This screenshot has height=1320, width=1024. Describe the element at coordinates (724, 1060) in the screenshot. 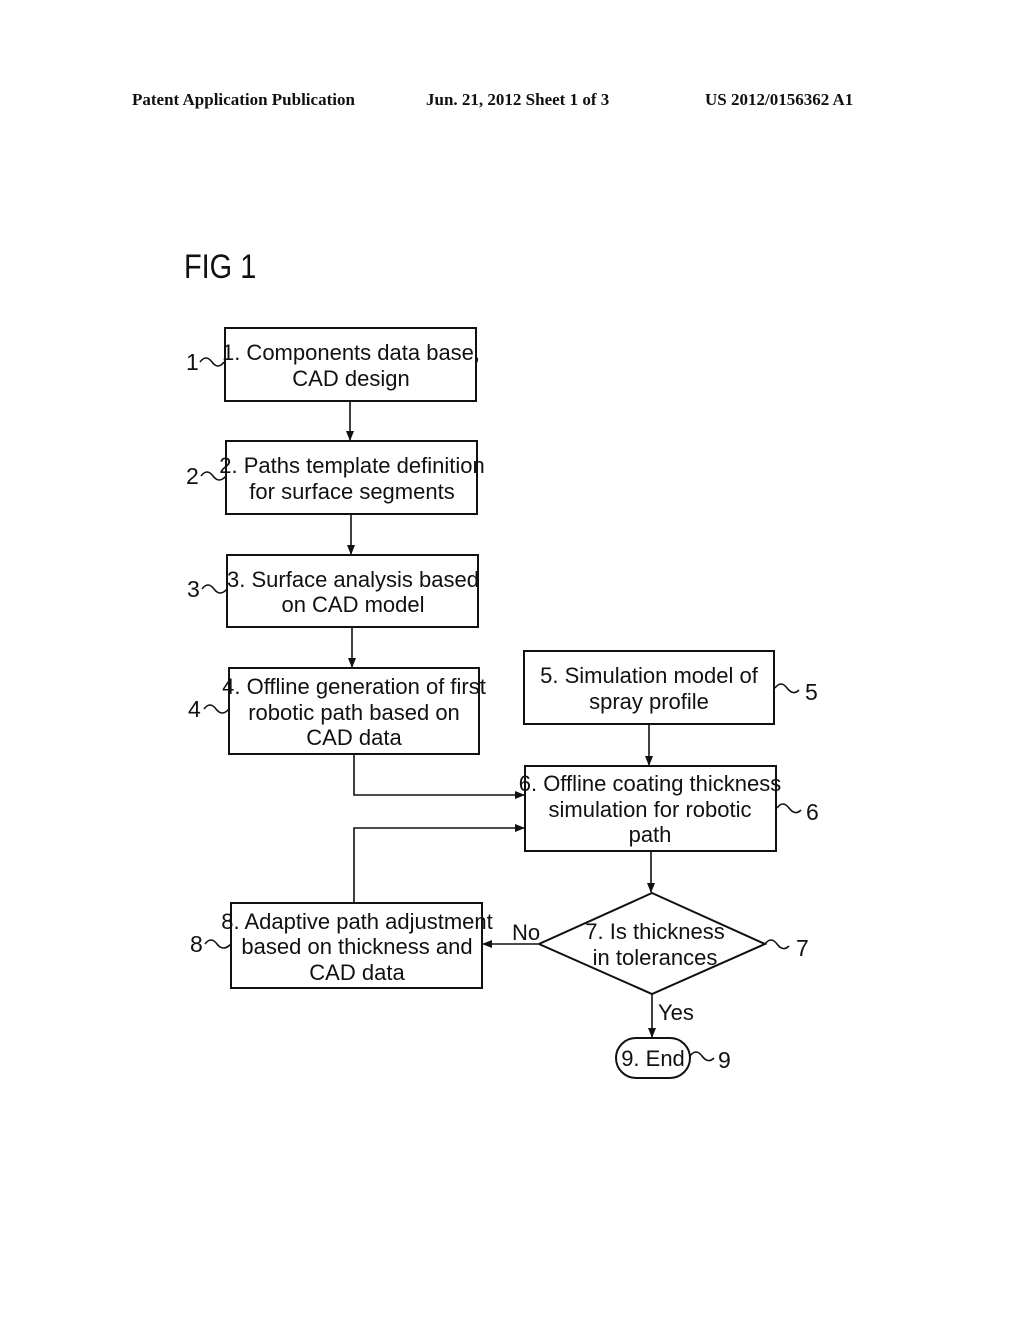

I see `ref-numeral-9: 9` at that location.